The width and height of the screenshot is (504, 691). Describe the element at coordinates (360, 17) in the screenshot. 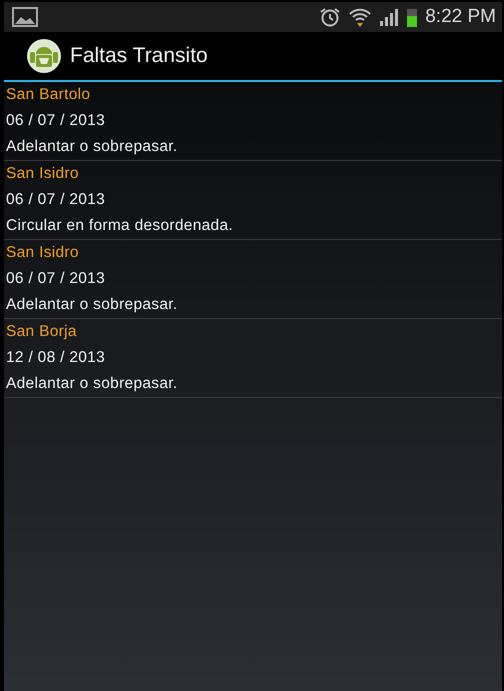

I see `wifi-icon` at that location.